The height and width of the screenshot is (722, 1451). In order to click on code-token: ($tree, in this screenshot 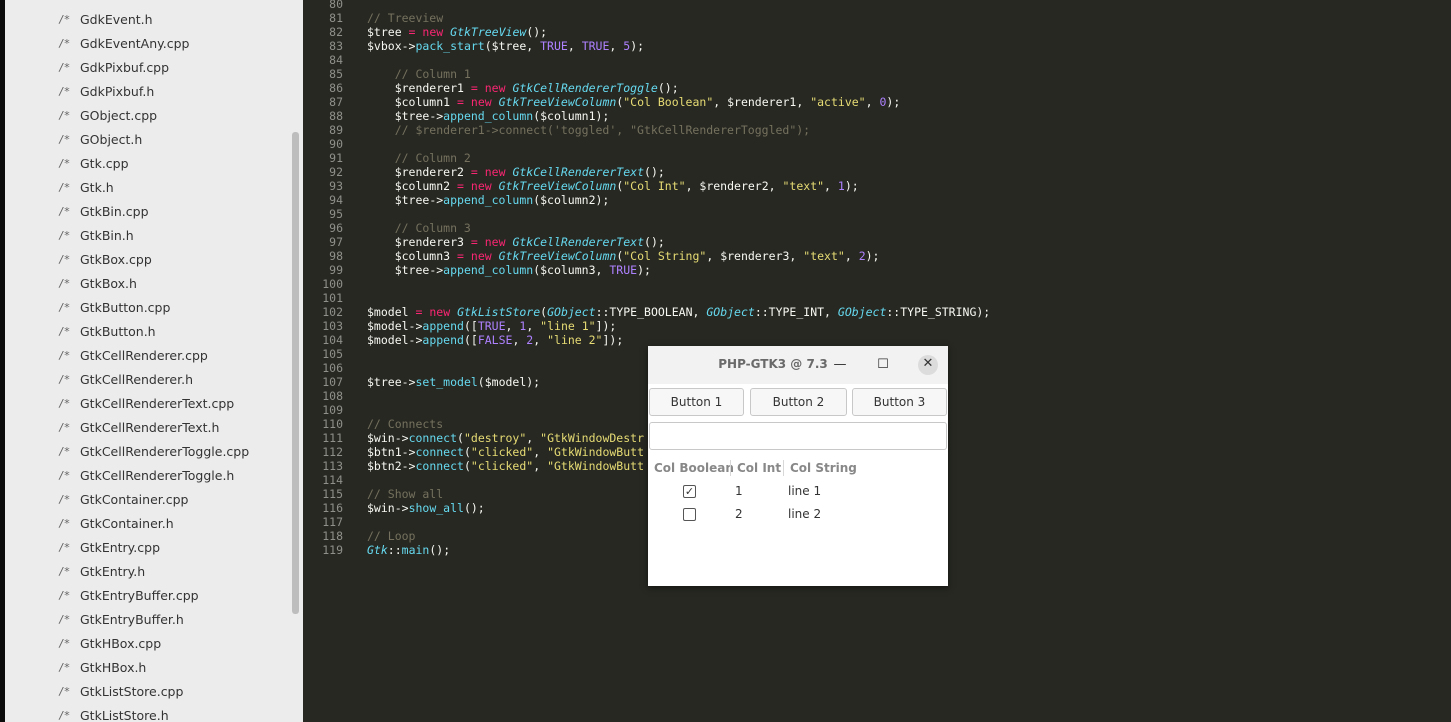, I will do `click(512, 46)`.